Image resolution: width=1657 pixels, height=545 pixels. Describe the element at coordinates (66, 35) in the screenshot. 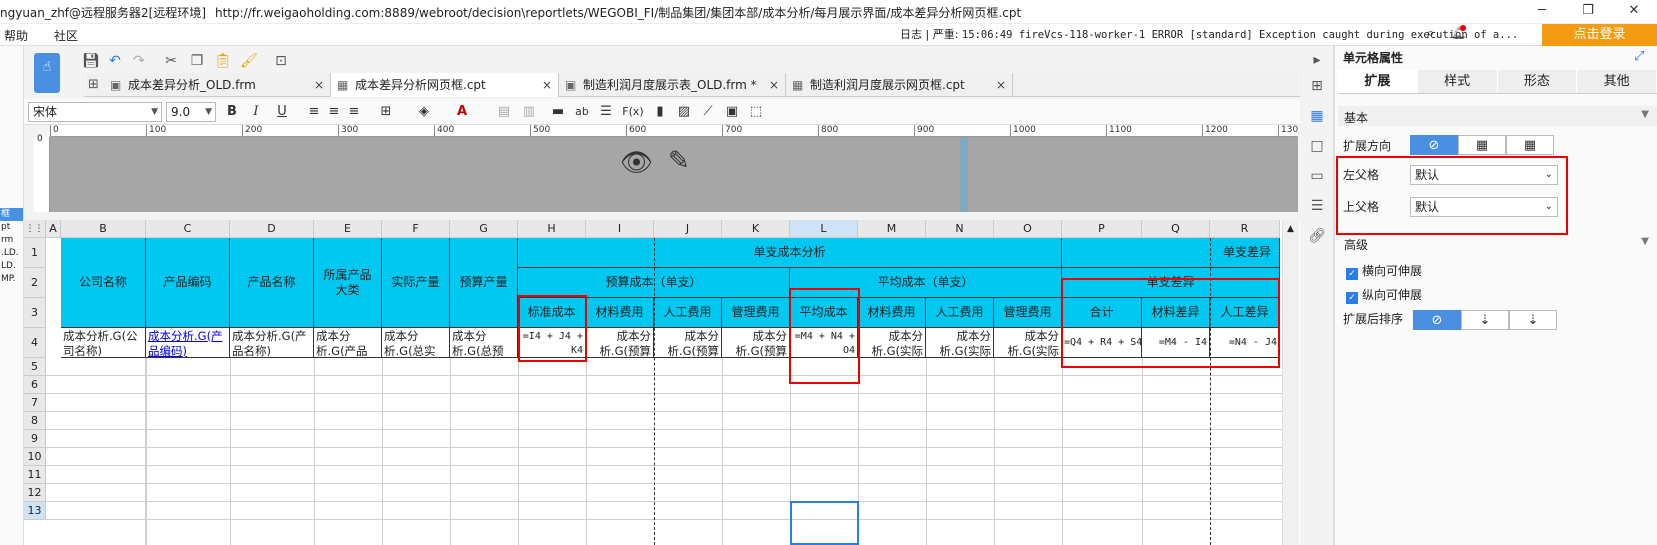

I see `menu-community: 社区` at that location.